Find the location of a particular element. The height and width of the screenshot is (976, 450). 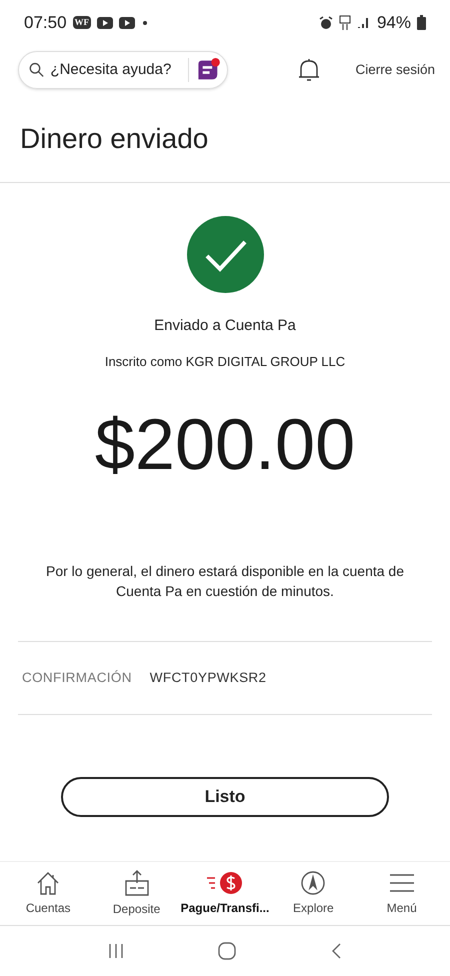

nav-tab: Menú is located at coordinates (402, 893).